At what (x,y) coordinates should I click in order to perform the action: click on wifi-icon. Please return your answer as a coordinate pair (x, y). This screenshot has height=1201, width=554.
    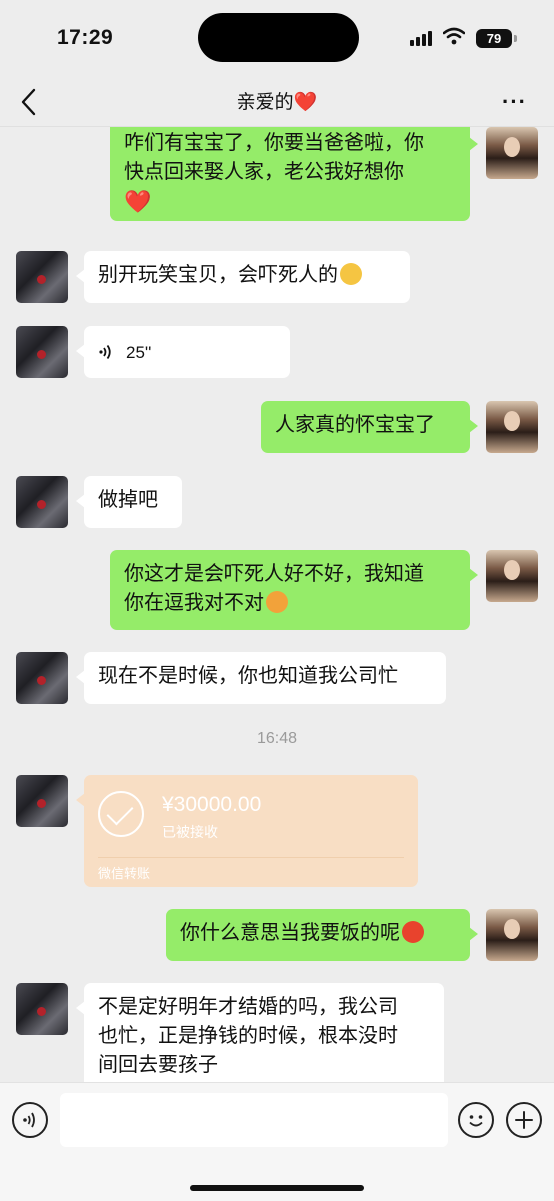
    Looking at the image, I should click on (454, 36).